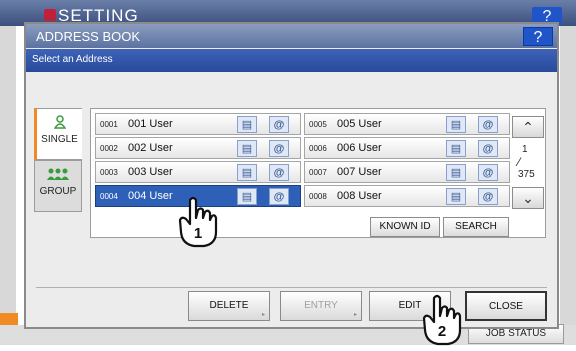 This screenshot has height=351, width=576. I want to click on chevron-down-icon: ⌄, so click(528, 198).